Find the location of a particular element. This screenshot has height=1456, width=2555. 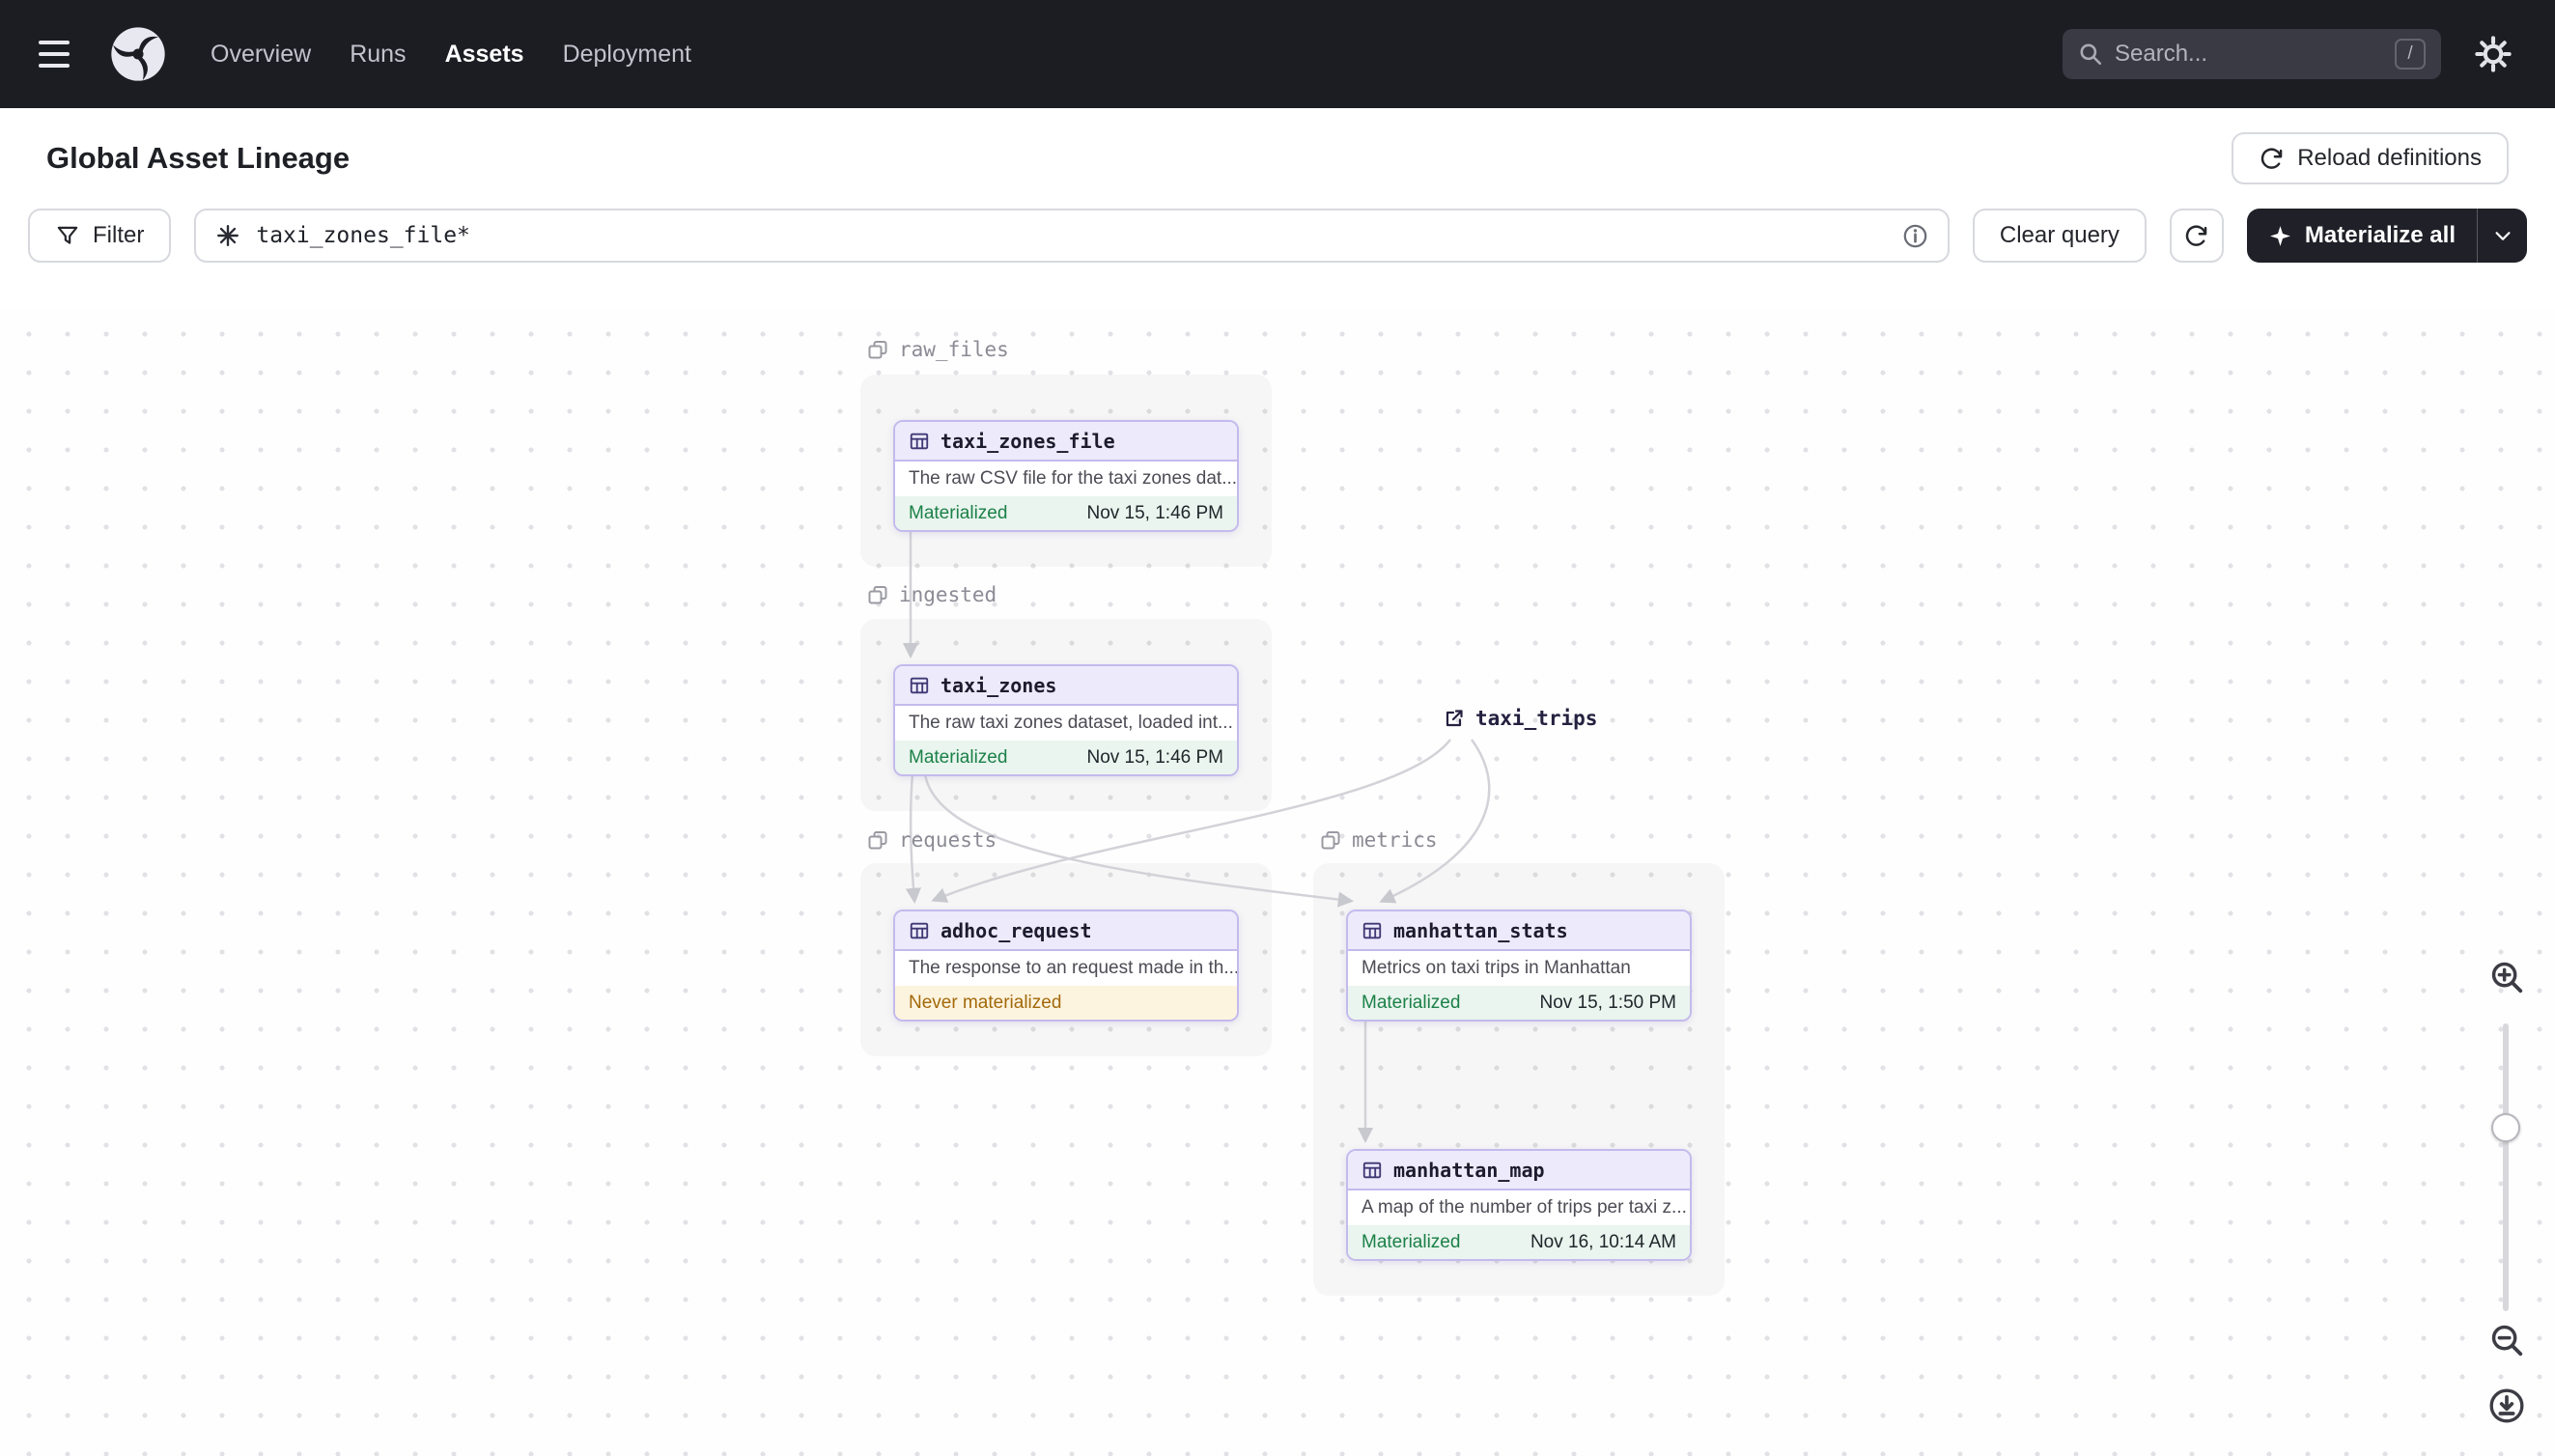

lineage-toolbar: Filter Clear query is located at coordinates (1277, 247).